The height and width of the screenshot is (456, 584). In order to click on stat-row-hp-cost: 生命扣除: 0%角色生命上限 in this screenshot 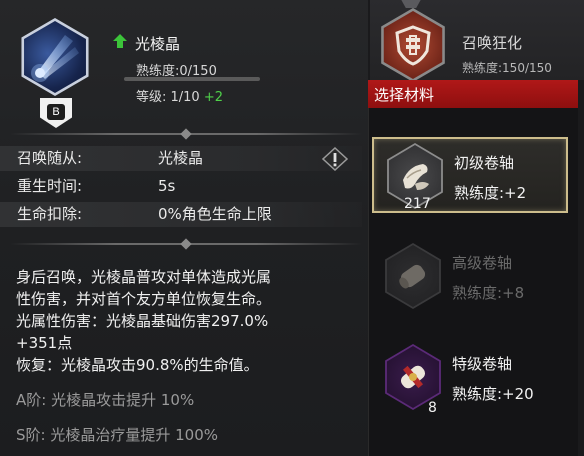, I will do `click(181, 214)`.